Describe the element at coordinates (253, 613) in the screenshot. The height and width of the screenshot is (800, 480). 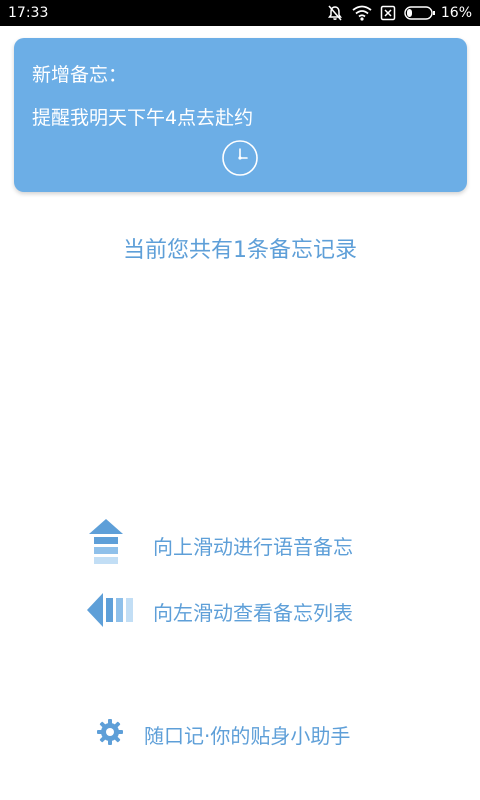
I see `swipe-left-label: 向左滑动查看备忘列表` at that location.